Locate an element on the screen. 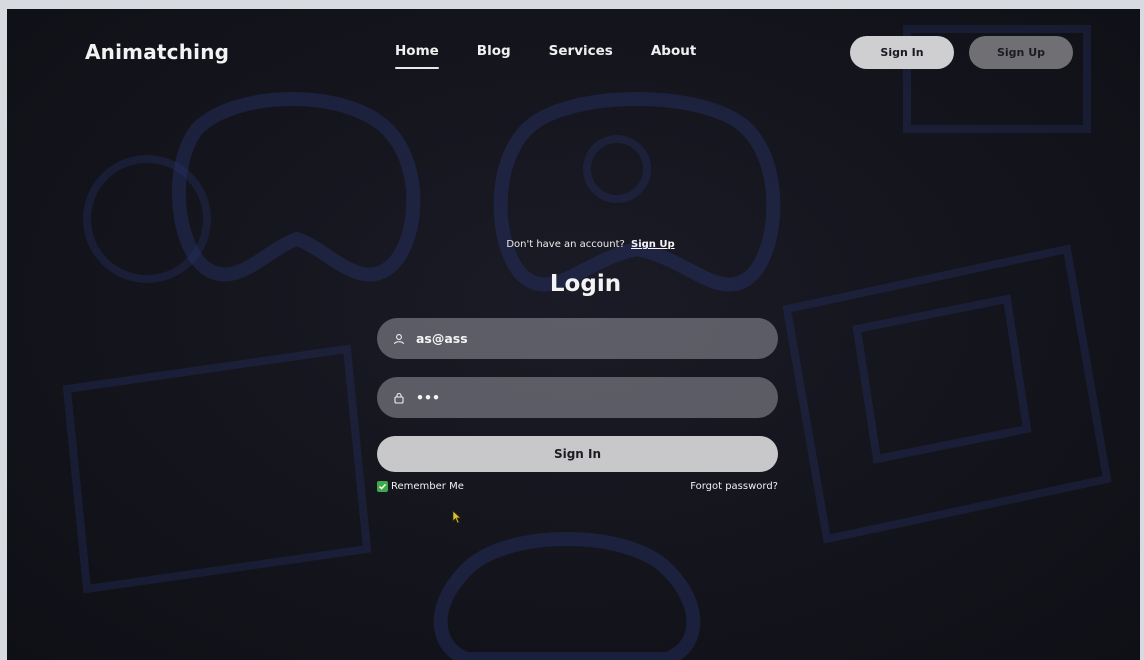 The height and width of the screenshot is (660, 1144). nav-services: Services is located at coordinates (581, 56).